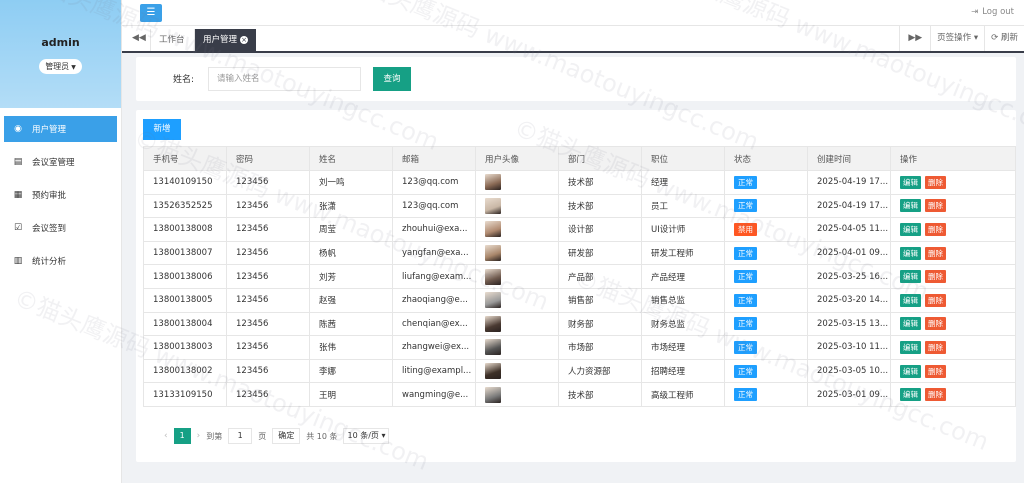 This screenshot has height=483, width=1024. What do you see at coordinates (1004, 38) in the screenshot?
I see `refresh-button: ⟳ 刷新` at bounding box center [1004, 38].